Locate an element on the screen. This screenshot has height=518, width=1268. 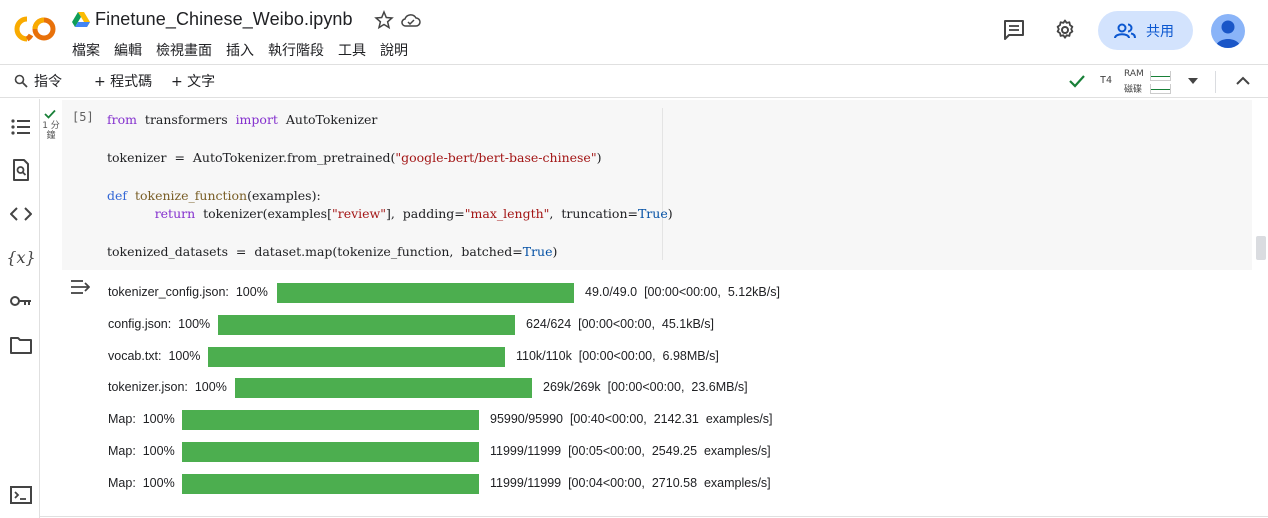
output-collapse-icon is located at coordinates (80, 287).